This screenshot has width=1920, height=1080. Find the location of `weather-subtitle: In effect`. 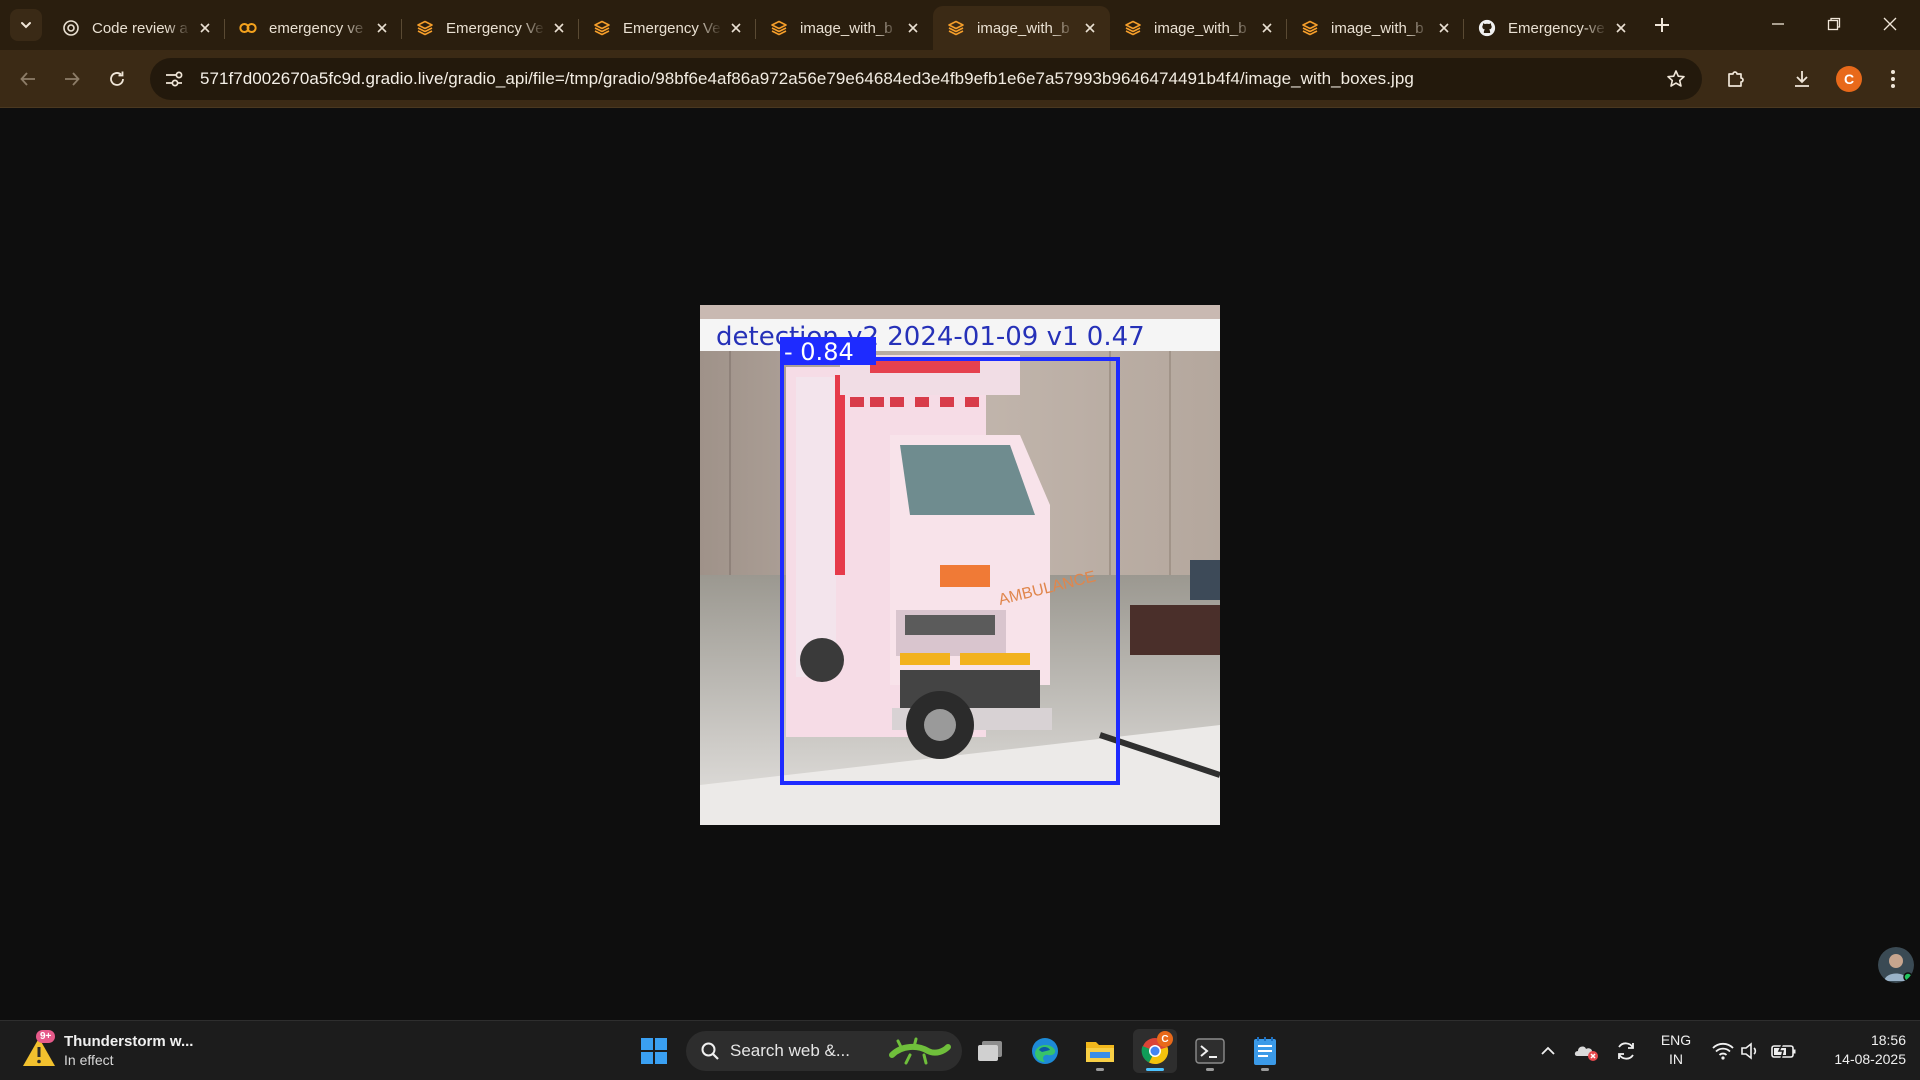

weather-subtitle: In effect is located at coordinates (89, 1060).